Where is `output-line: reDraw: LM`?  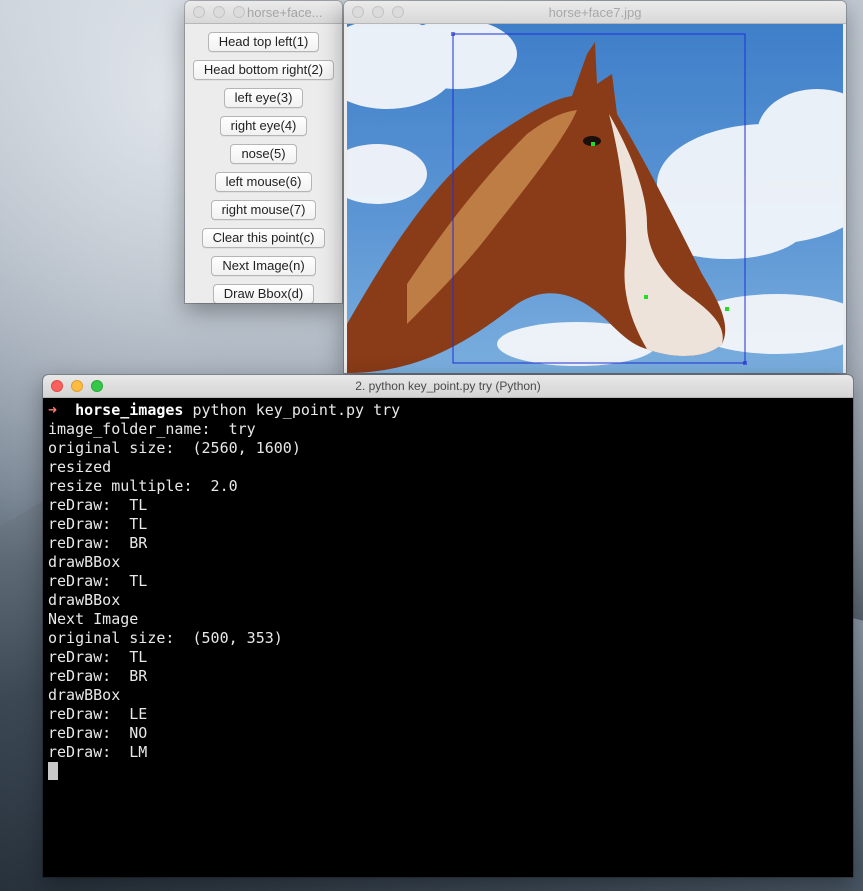
output-line: reDraw: LM is located at coordinates (98, 752).